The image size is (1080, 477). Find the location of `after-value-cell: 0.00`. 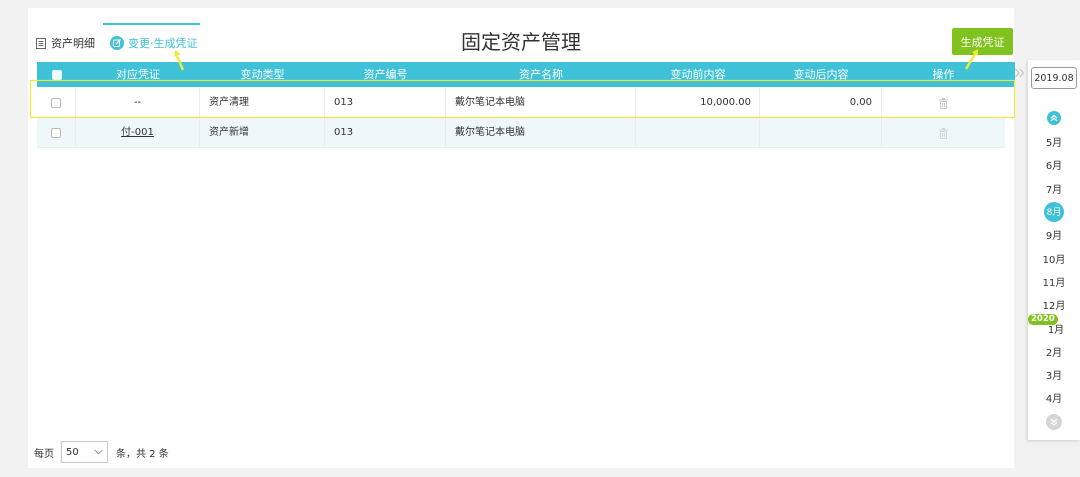

after-value-cell: 0.00 is located at coordinates (821, 103).